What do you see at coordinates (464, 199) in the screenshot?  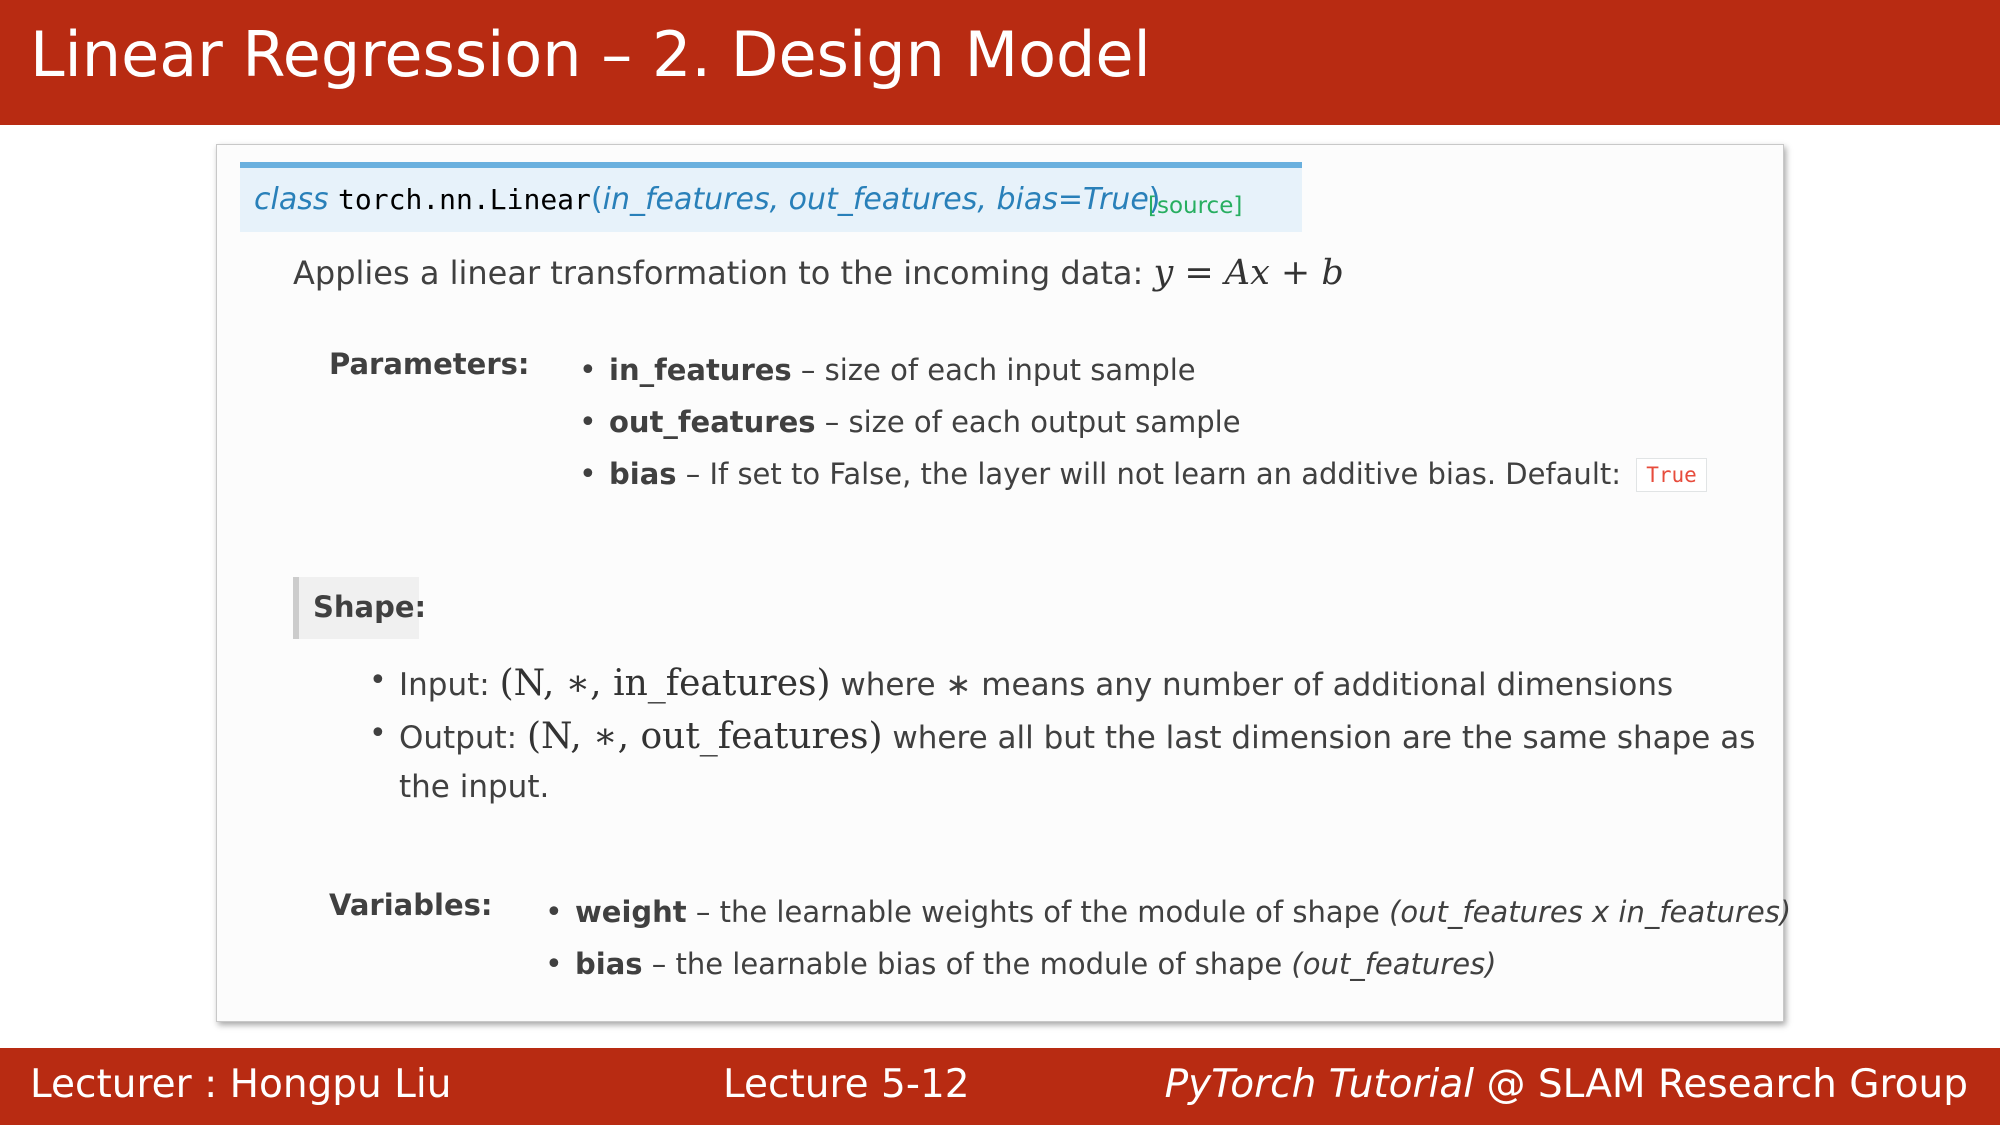 I see `class-name: torch.nn.Linear` at bounding box center [464, 199].